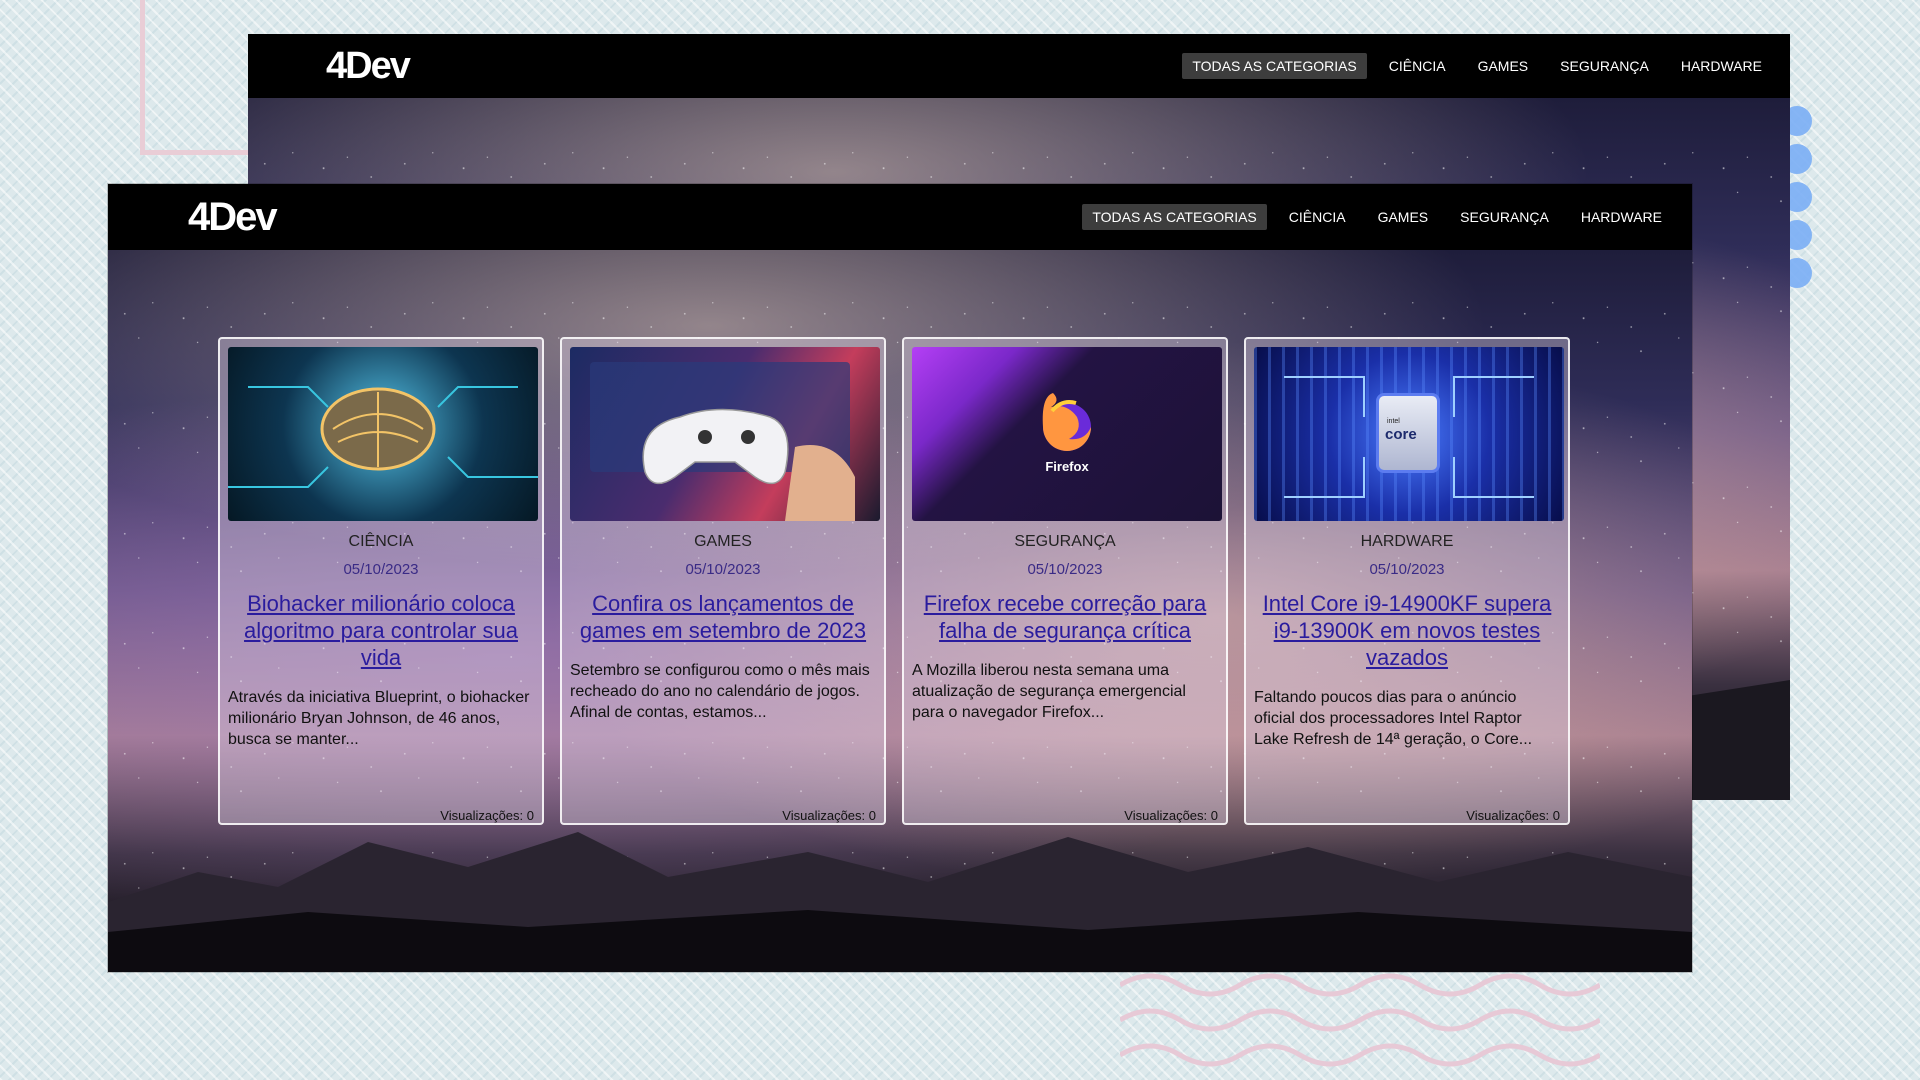 This screenshot has height=1080, width=1920. I want to click on post-thumbnail-brain-circuit, so click(383, 434).